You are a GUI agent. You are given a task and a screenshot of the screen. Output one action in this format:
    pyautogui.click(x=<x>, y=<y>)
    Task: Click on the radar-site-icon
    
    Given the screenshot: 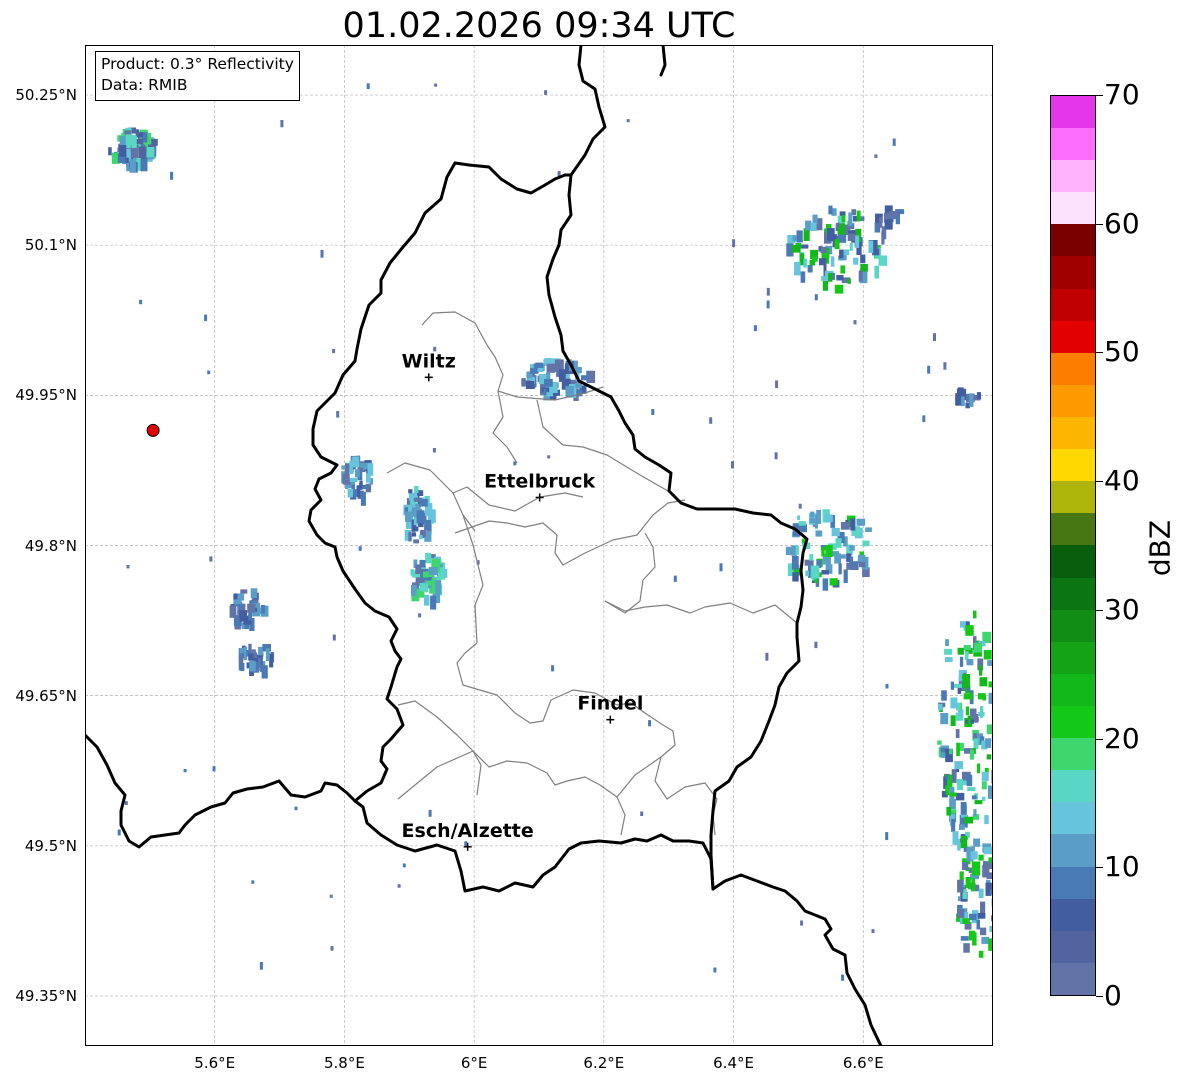 What is the action you would take?
    pyautogui.click(x=153, y=430)
    